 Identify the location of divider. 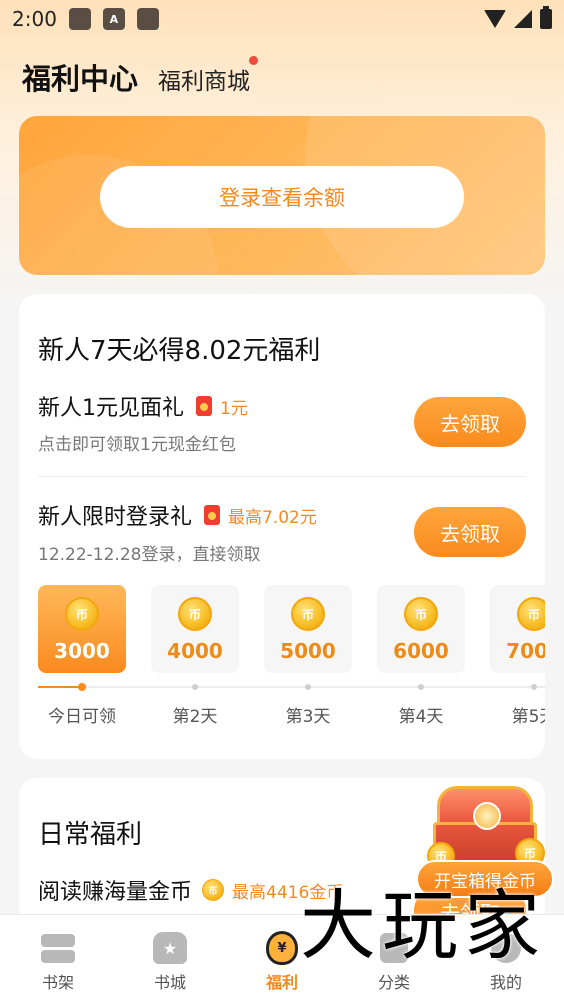
(282, 476).